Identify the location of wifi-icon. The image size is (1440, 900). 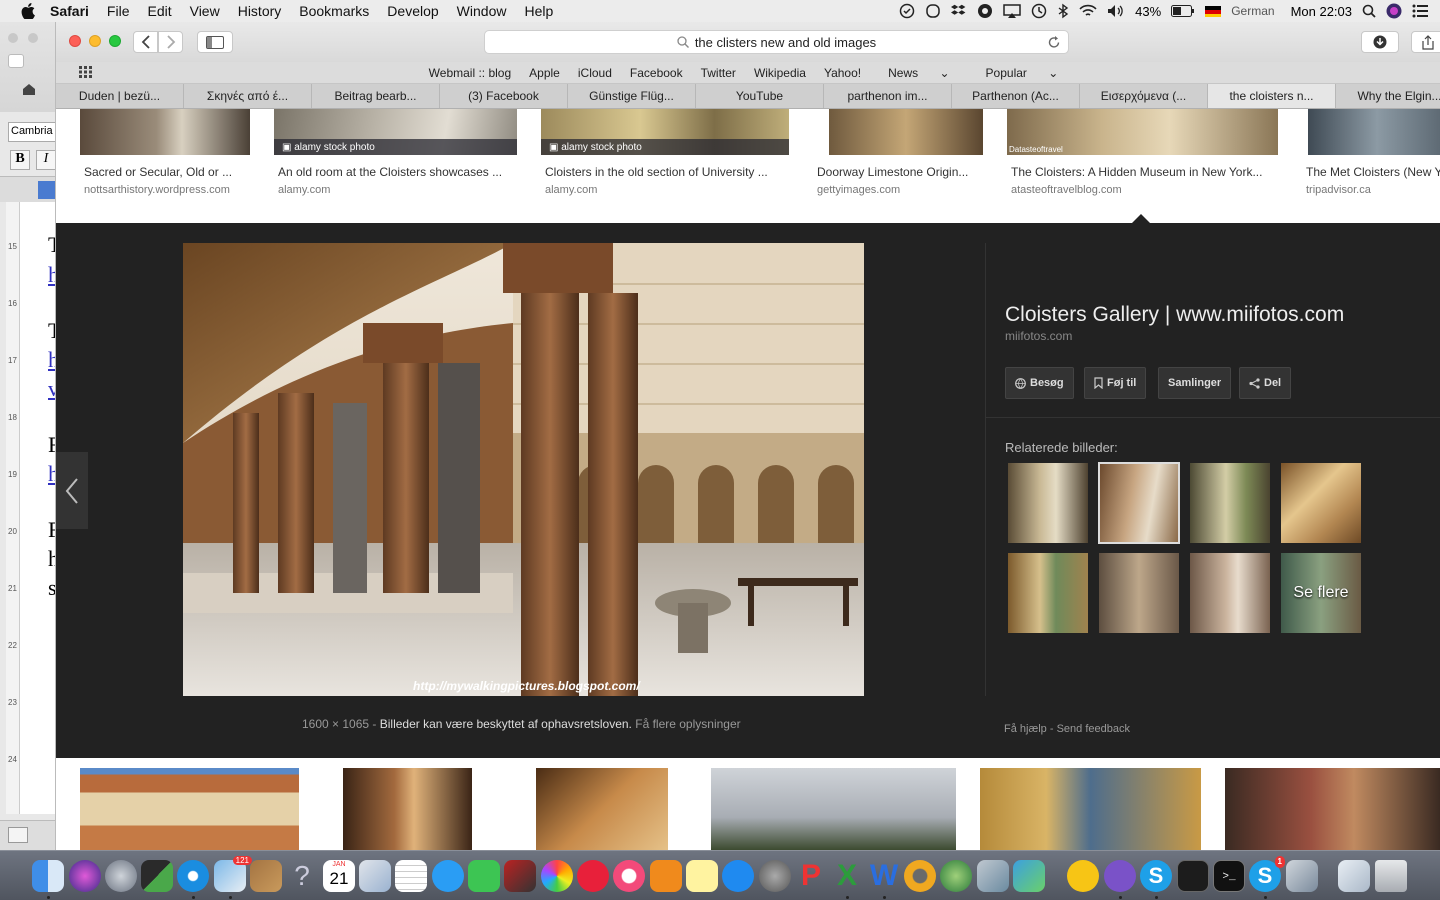
(1088, 11).